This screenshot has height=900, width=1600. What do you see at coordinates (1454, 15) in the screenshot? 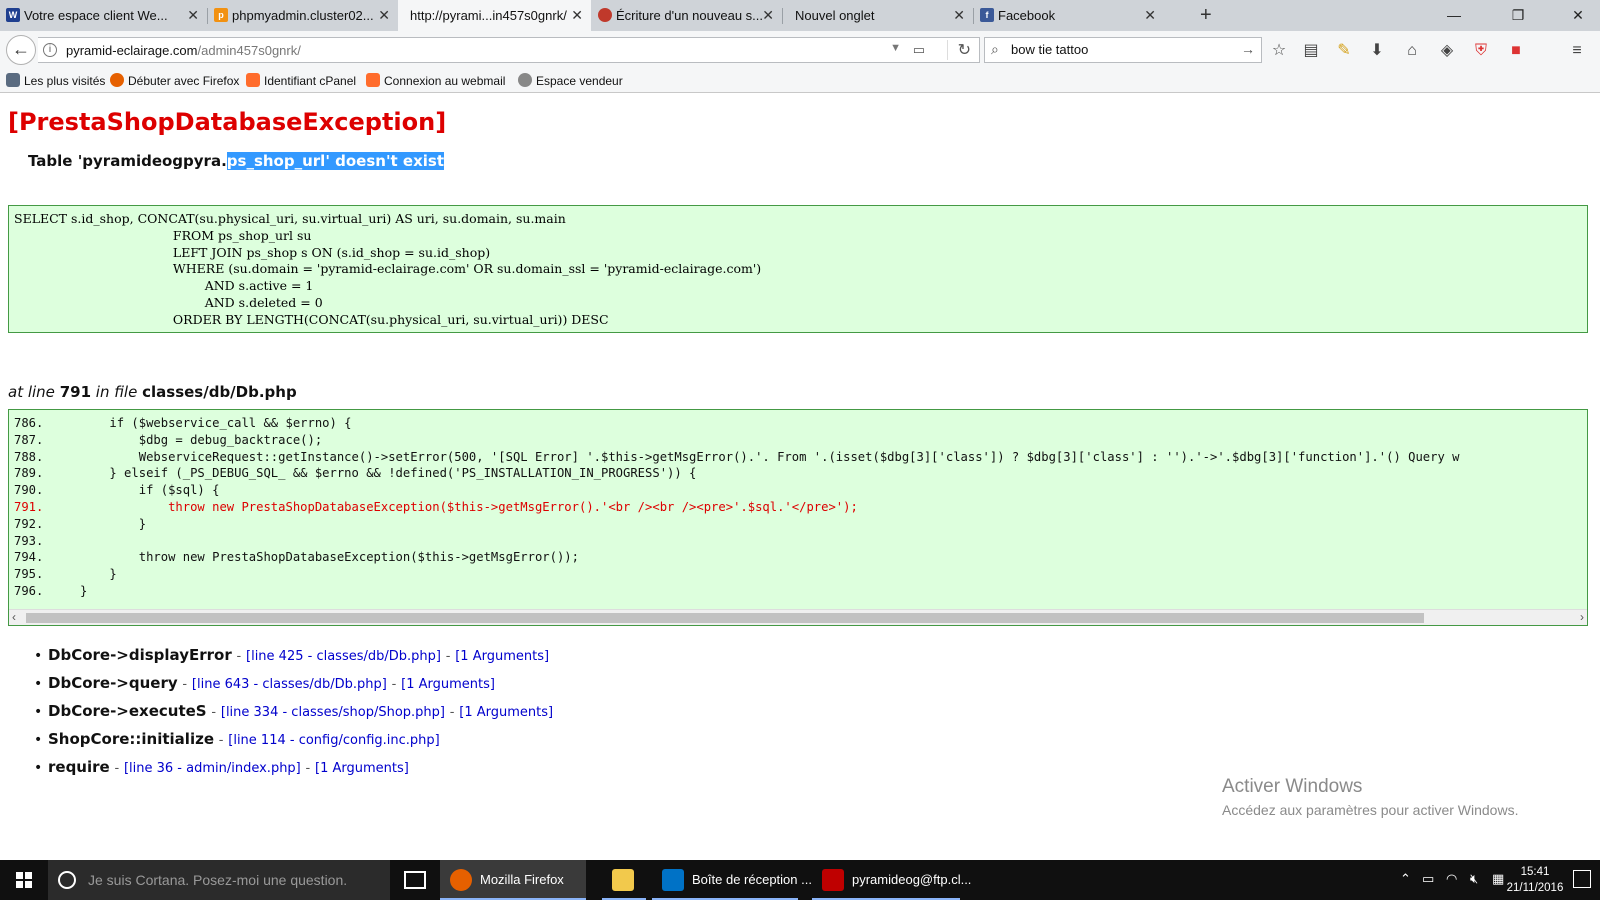
I see `minimize-button: —` at bounding box center [1454, 15].